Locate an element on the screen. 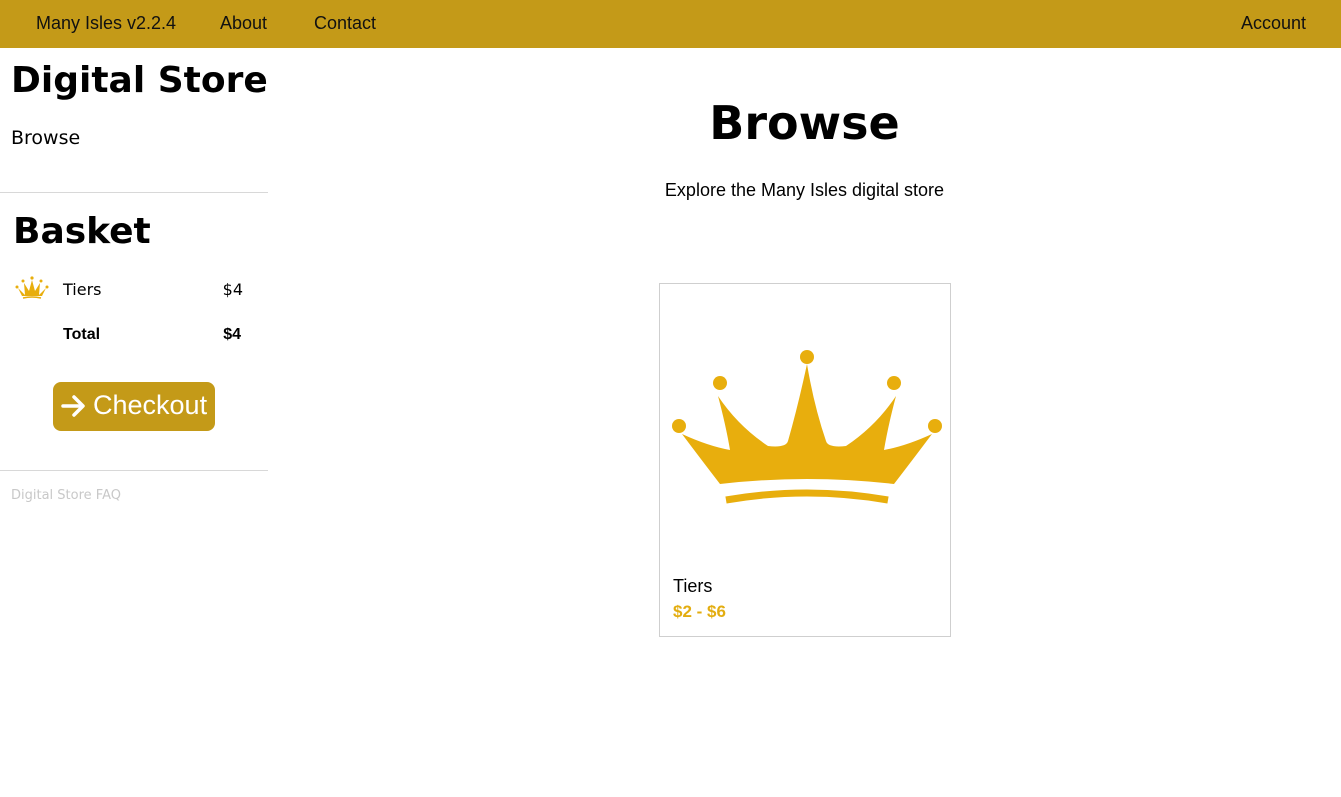 The image size is (1341, 797). basket-title: Basket is located at coordinates (82, 231).